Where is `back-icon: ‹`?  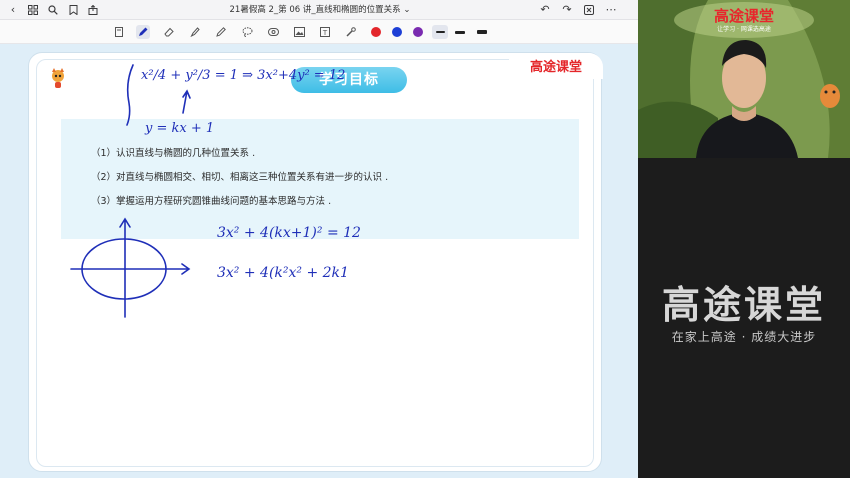 back-icon: ‹ is located at coordinates (13, 10).